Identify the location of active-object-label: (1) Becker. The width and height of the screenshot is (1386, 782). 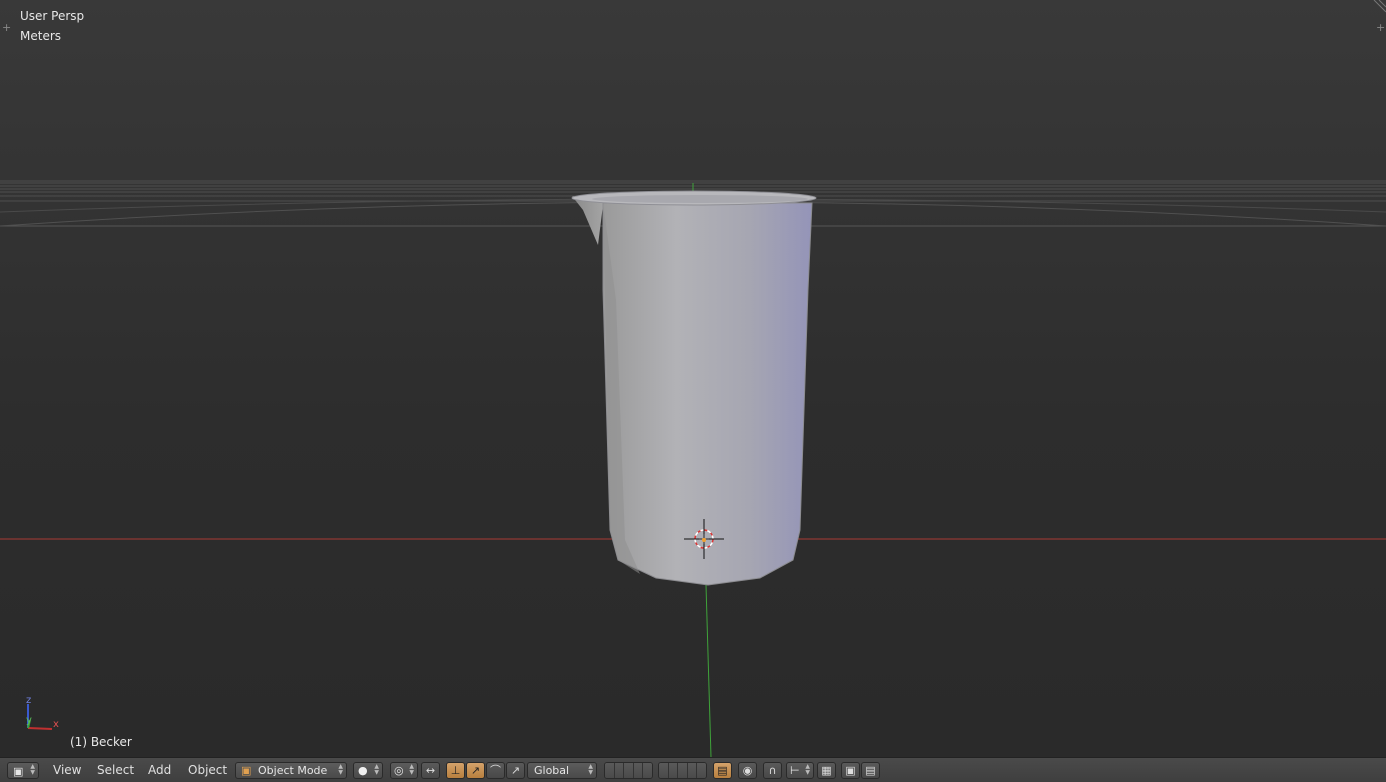
(101, 742).